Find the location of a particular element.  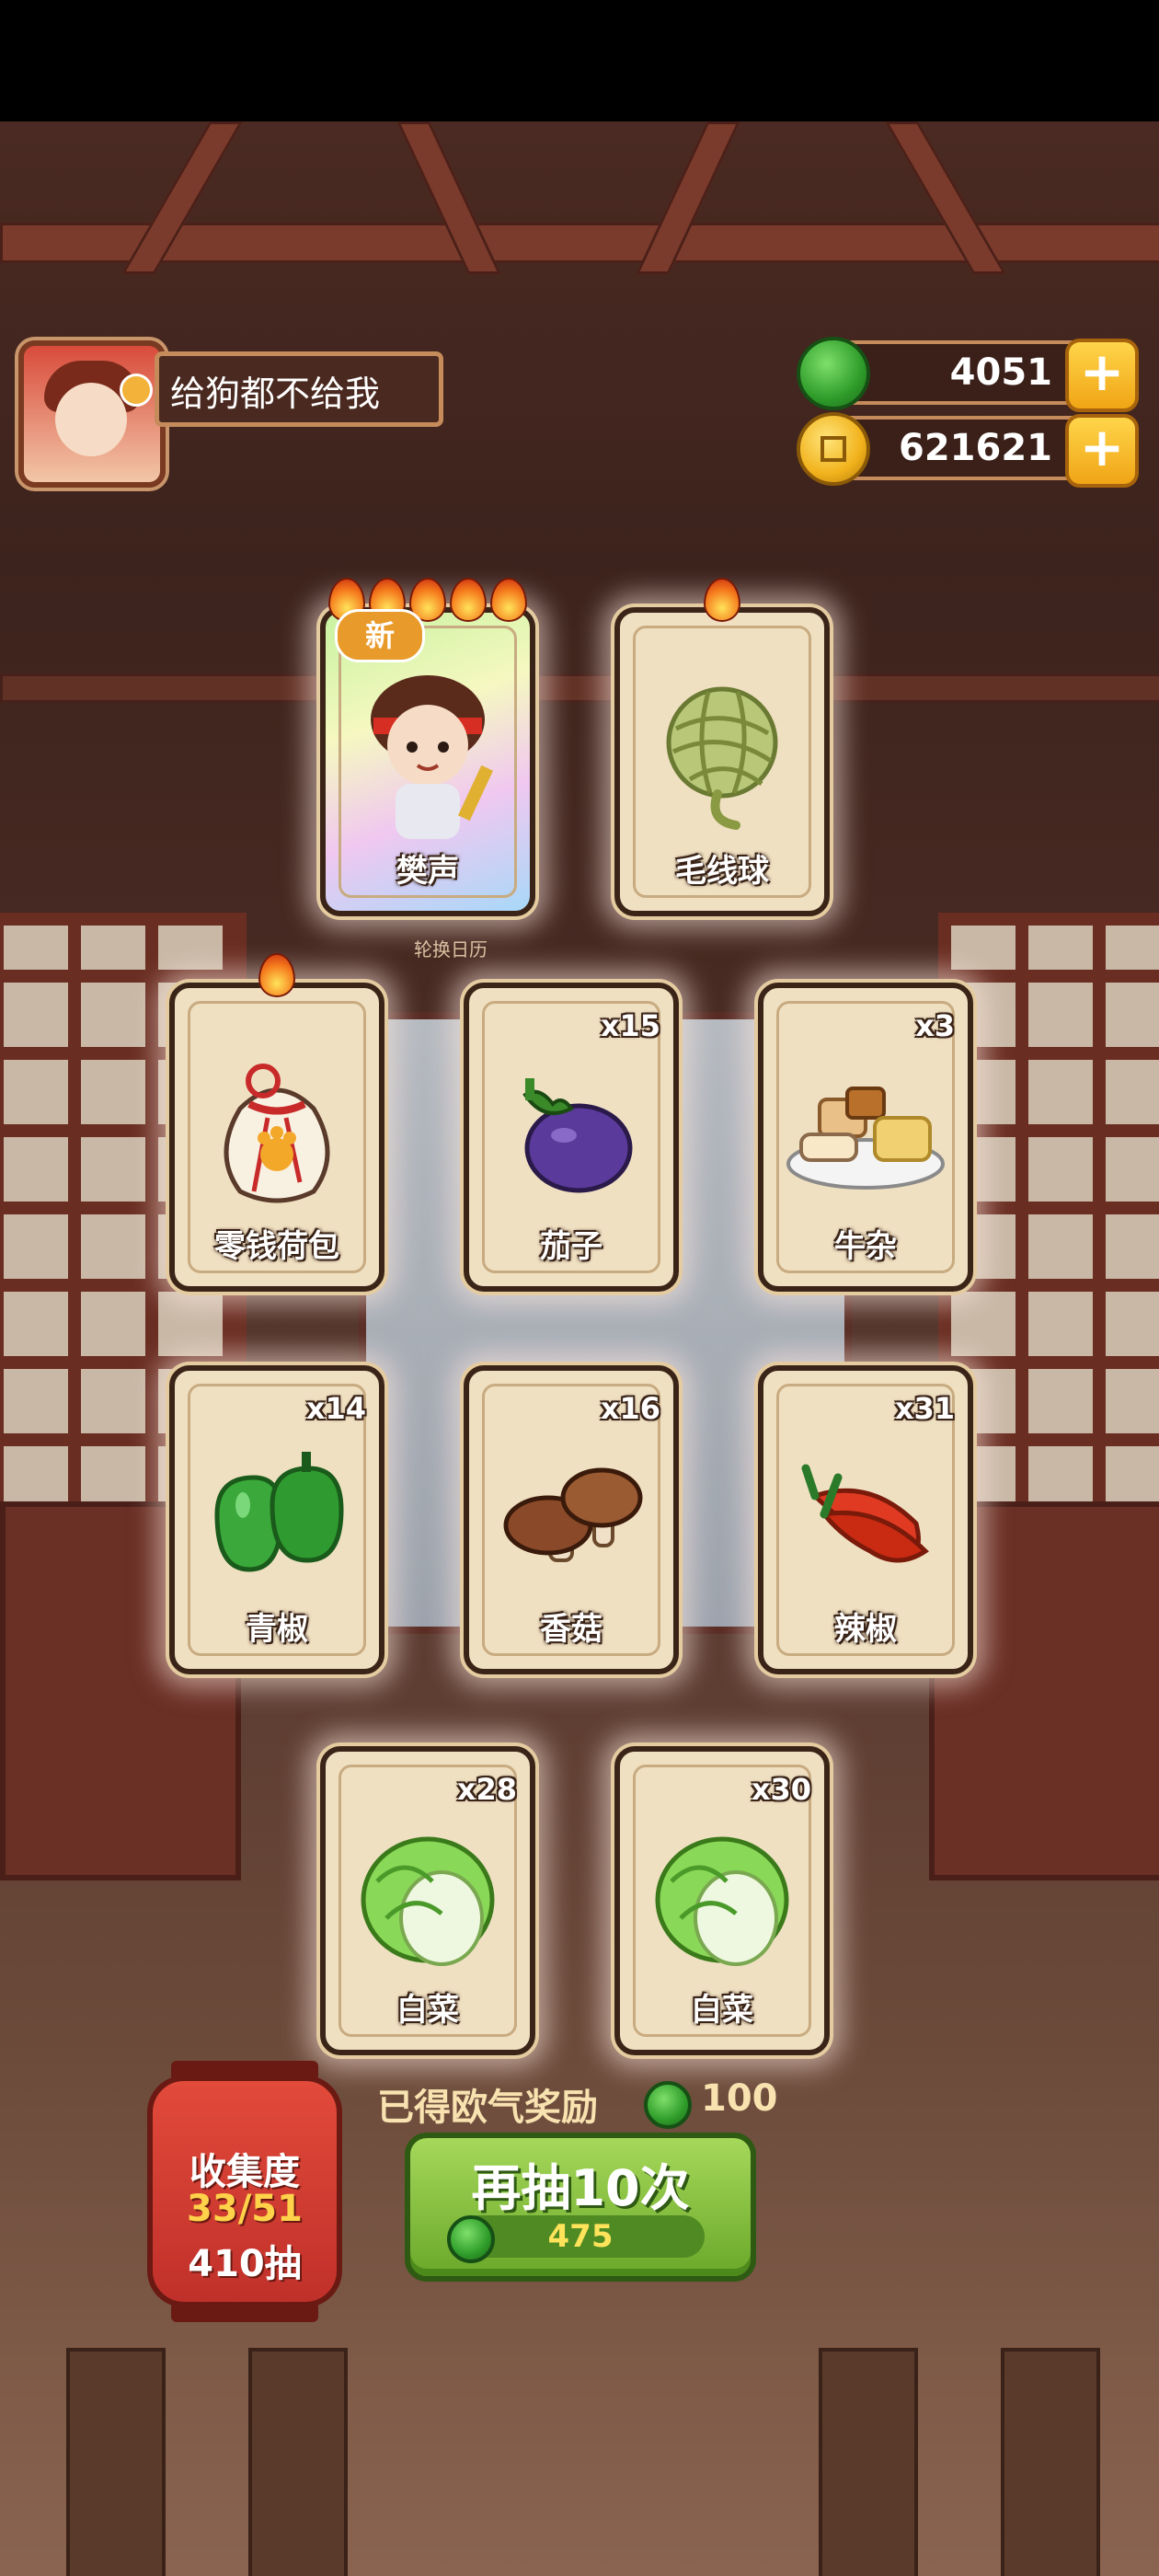

coin-icon is located at coordinates (833, 449).